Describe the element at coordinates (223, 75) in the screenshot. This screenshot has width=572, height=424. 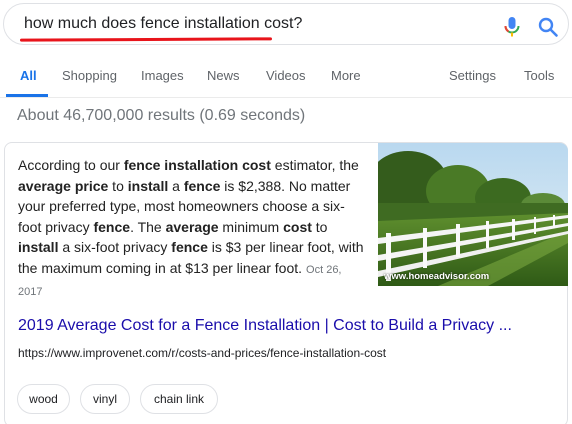
I see `tab-news: News` at that location.